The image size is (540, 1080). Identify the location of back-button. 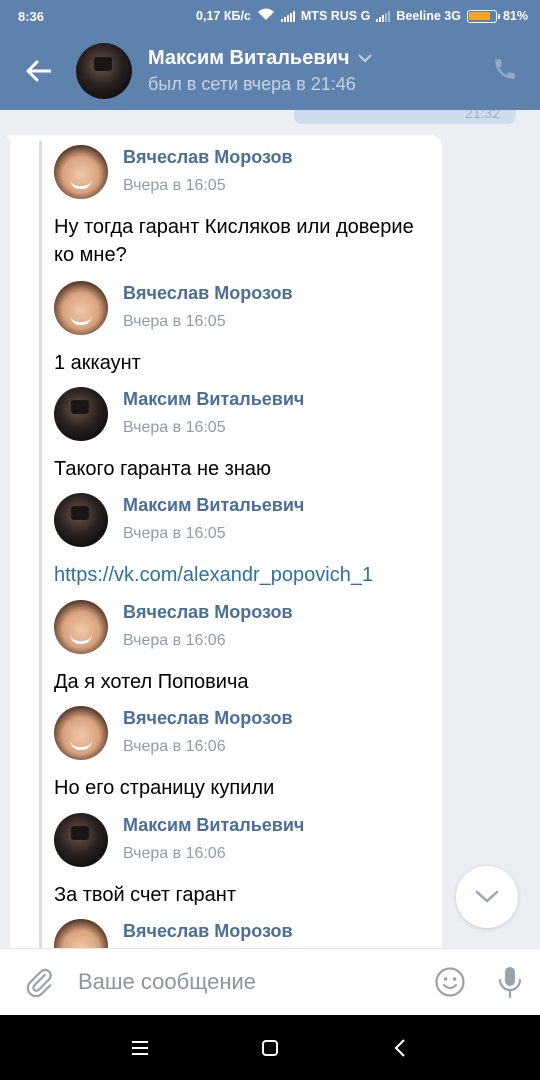
(38, 71).